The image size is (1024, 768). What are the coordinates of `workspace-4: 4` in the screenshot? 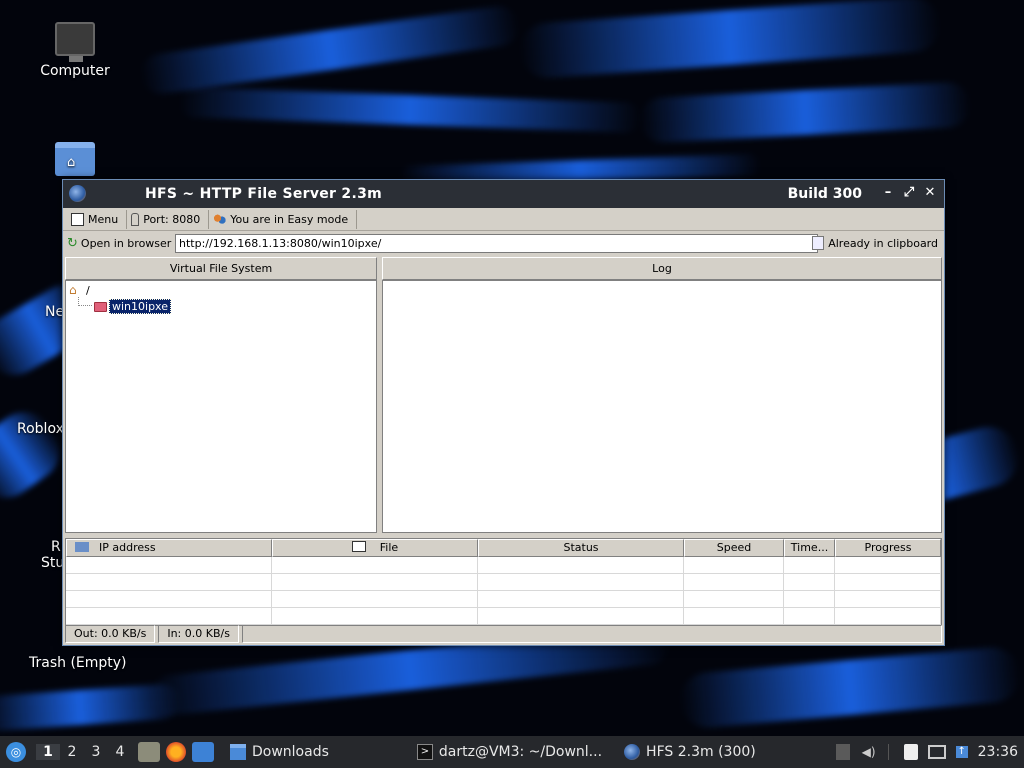 It's located at (120, 752).